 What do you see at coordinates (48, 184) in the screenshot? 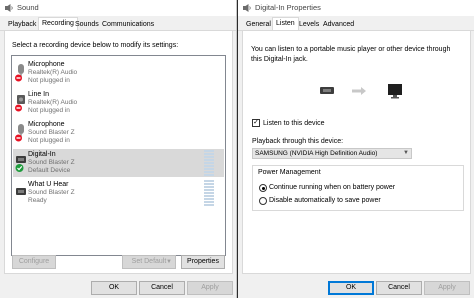
I see `device-name: What U Hear` at bounding box center [48, 184].